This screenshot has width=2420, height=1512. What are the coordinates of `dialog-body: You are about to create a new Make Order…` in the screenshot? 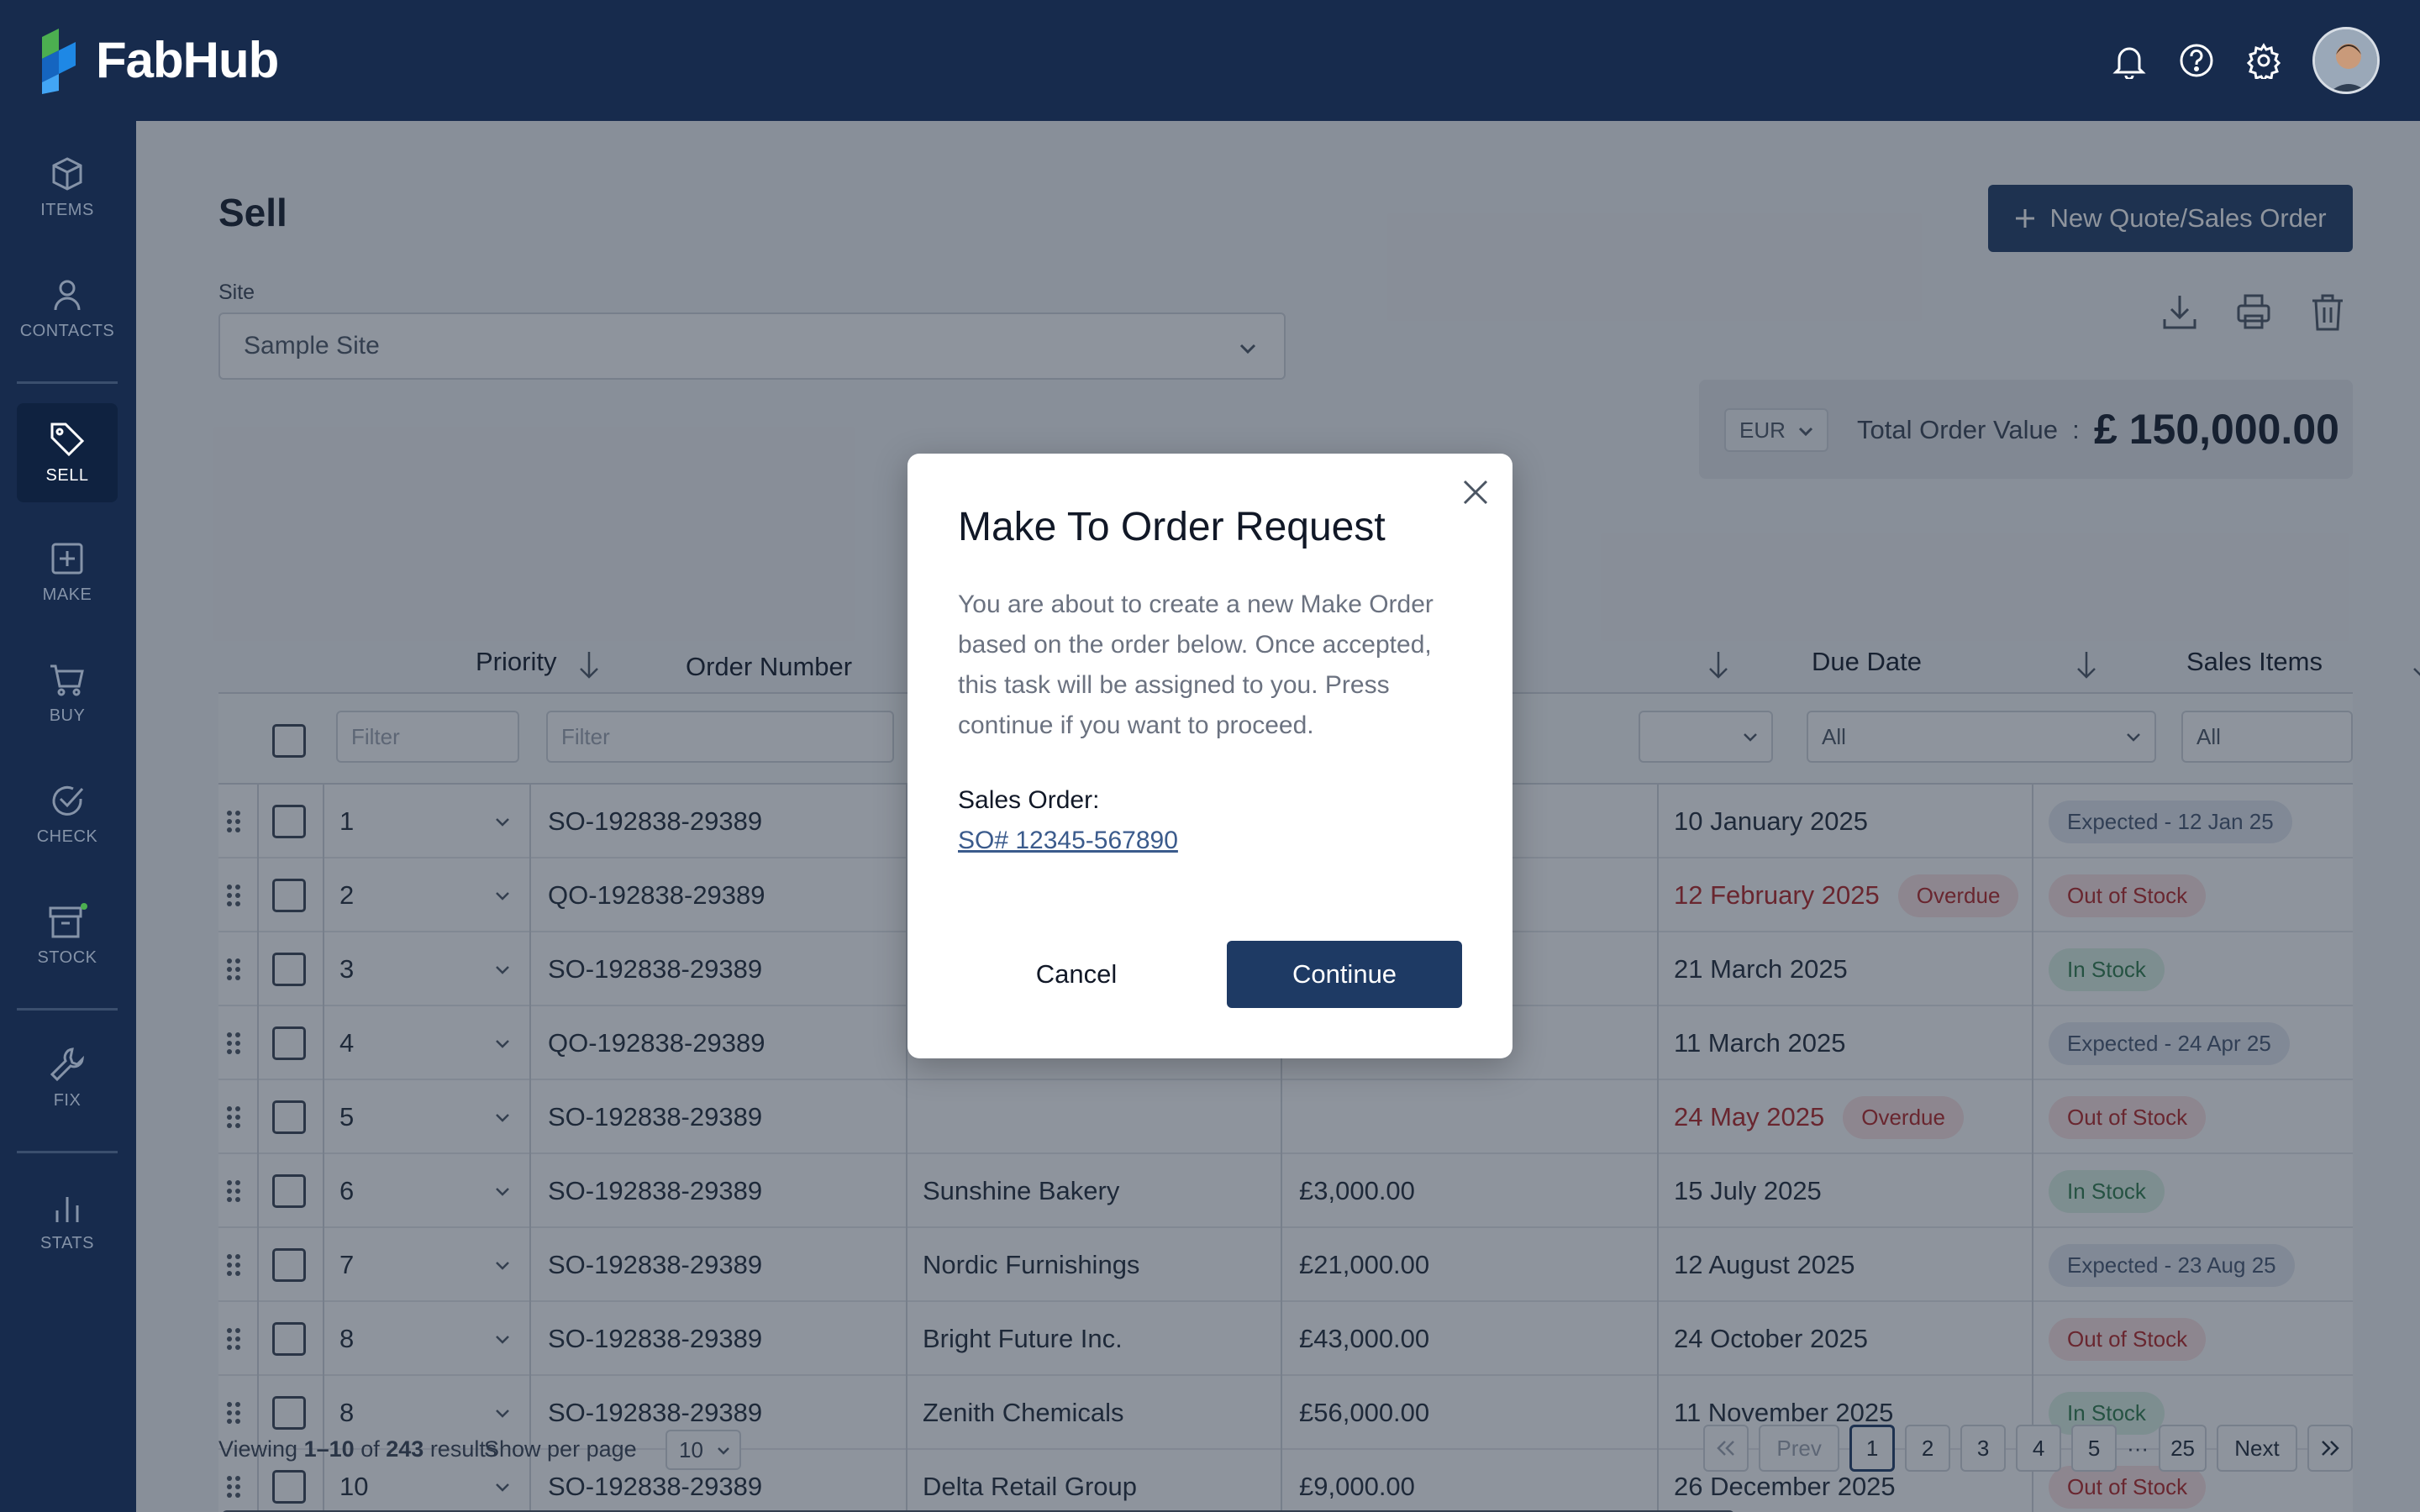 It's located at (1196, 665).